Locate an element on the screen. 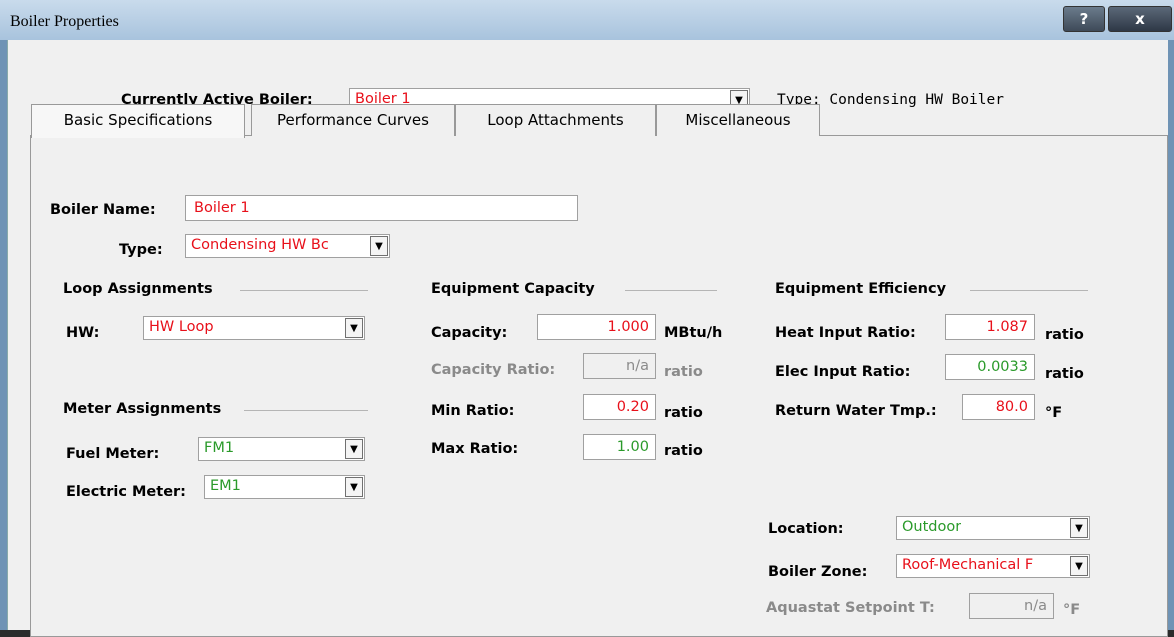 The width and height of the screenshot is (1174, 637). capacity-ratio-input: n/a is located at coordinates (619, 366).